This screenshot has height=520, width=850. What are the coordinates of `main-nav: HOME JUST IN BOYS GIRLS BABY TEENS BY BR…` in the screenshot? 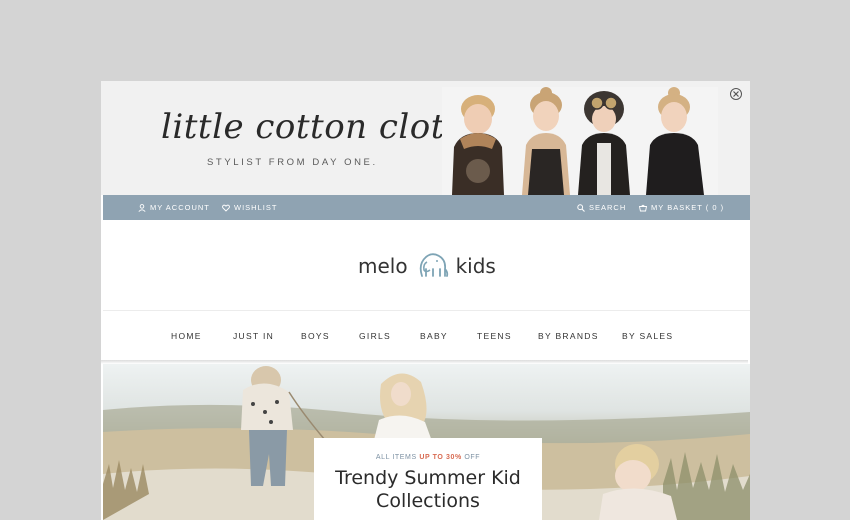 It's located at (426, 335).